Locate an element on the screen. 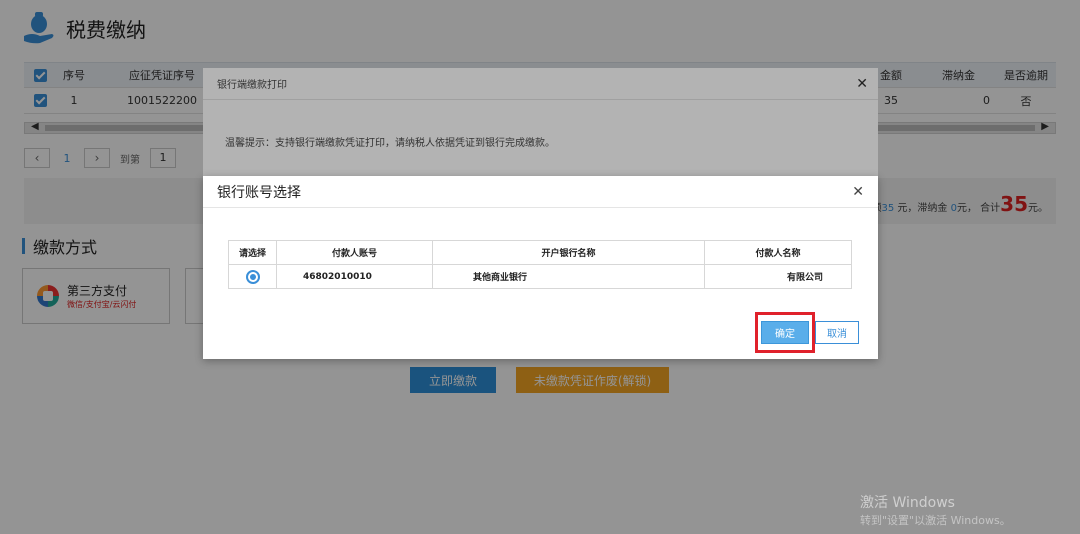 The image size is (1080, 534). col-payer: 付款人名称 is located at coordinates (778, 252).